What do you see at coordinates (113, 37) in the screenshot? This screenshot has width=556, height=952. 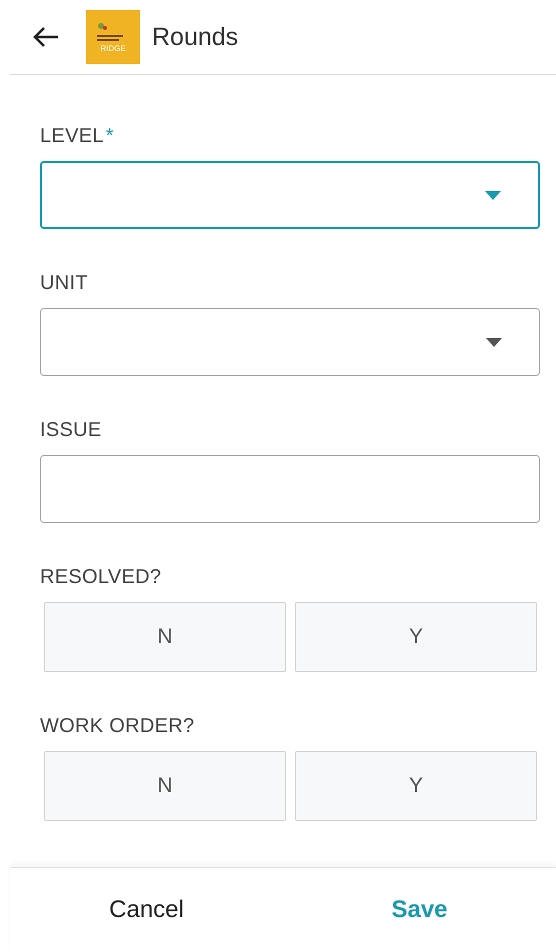 I see `hospital-logo: RIDGE` at bounding box center [113, 37].